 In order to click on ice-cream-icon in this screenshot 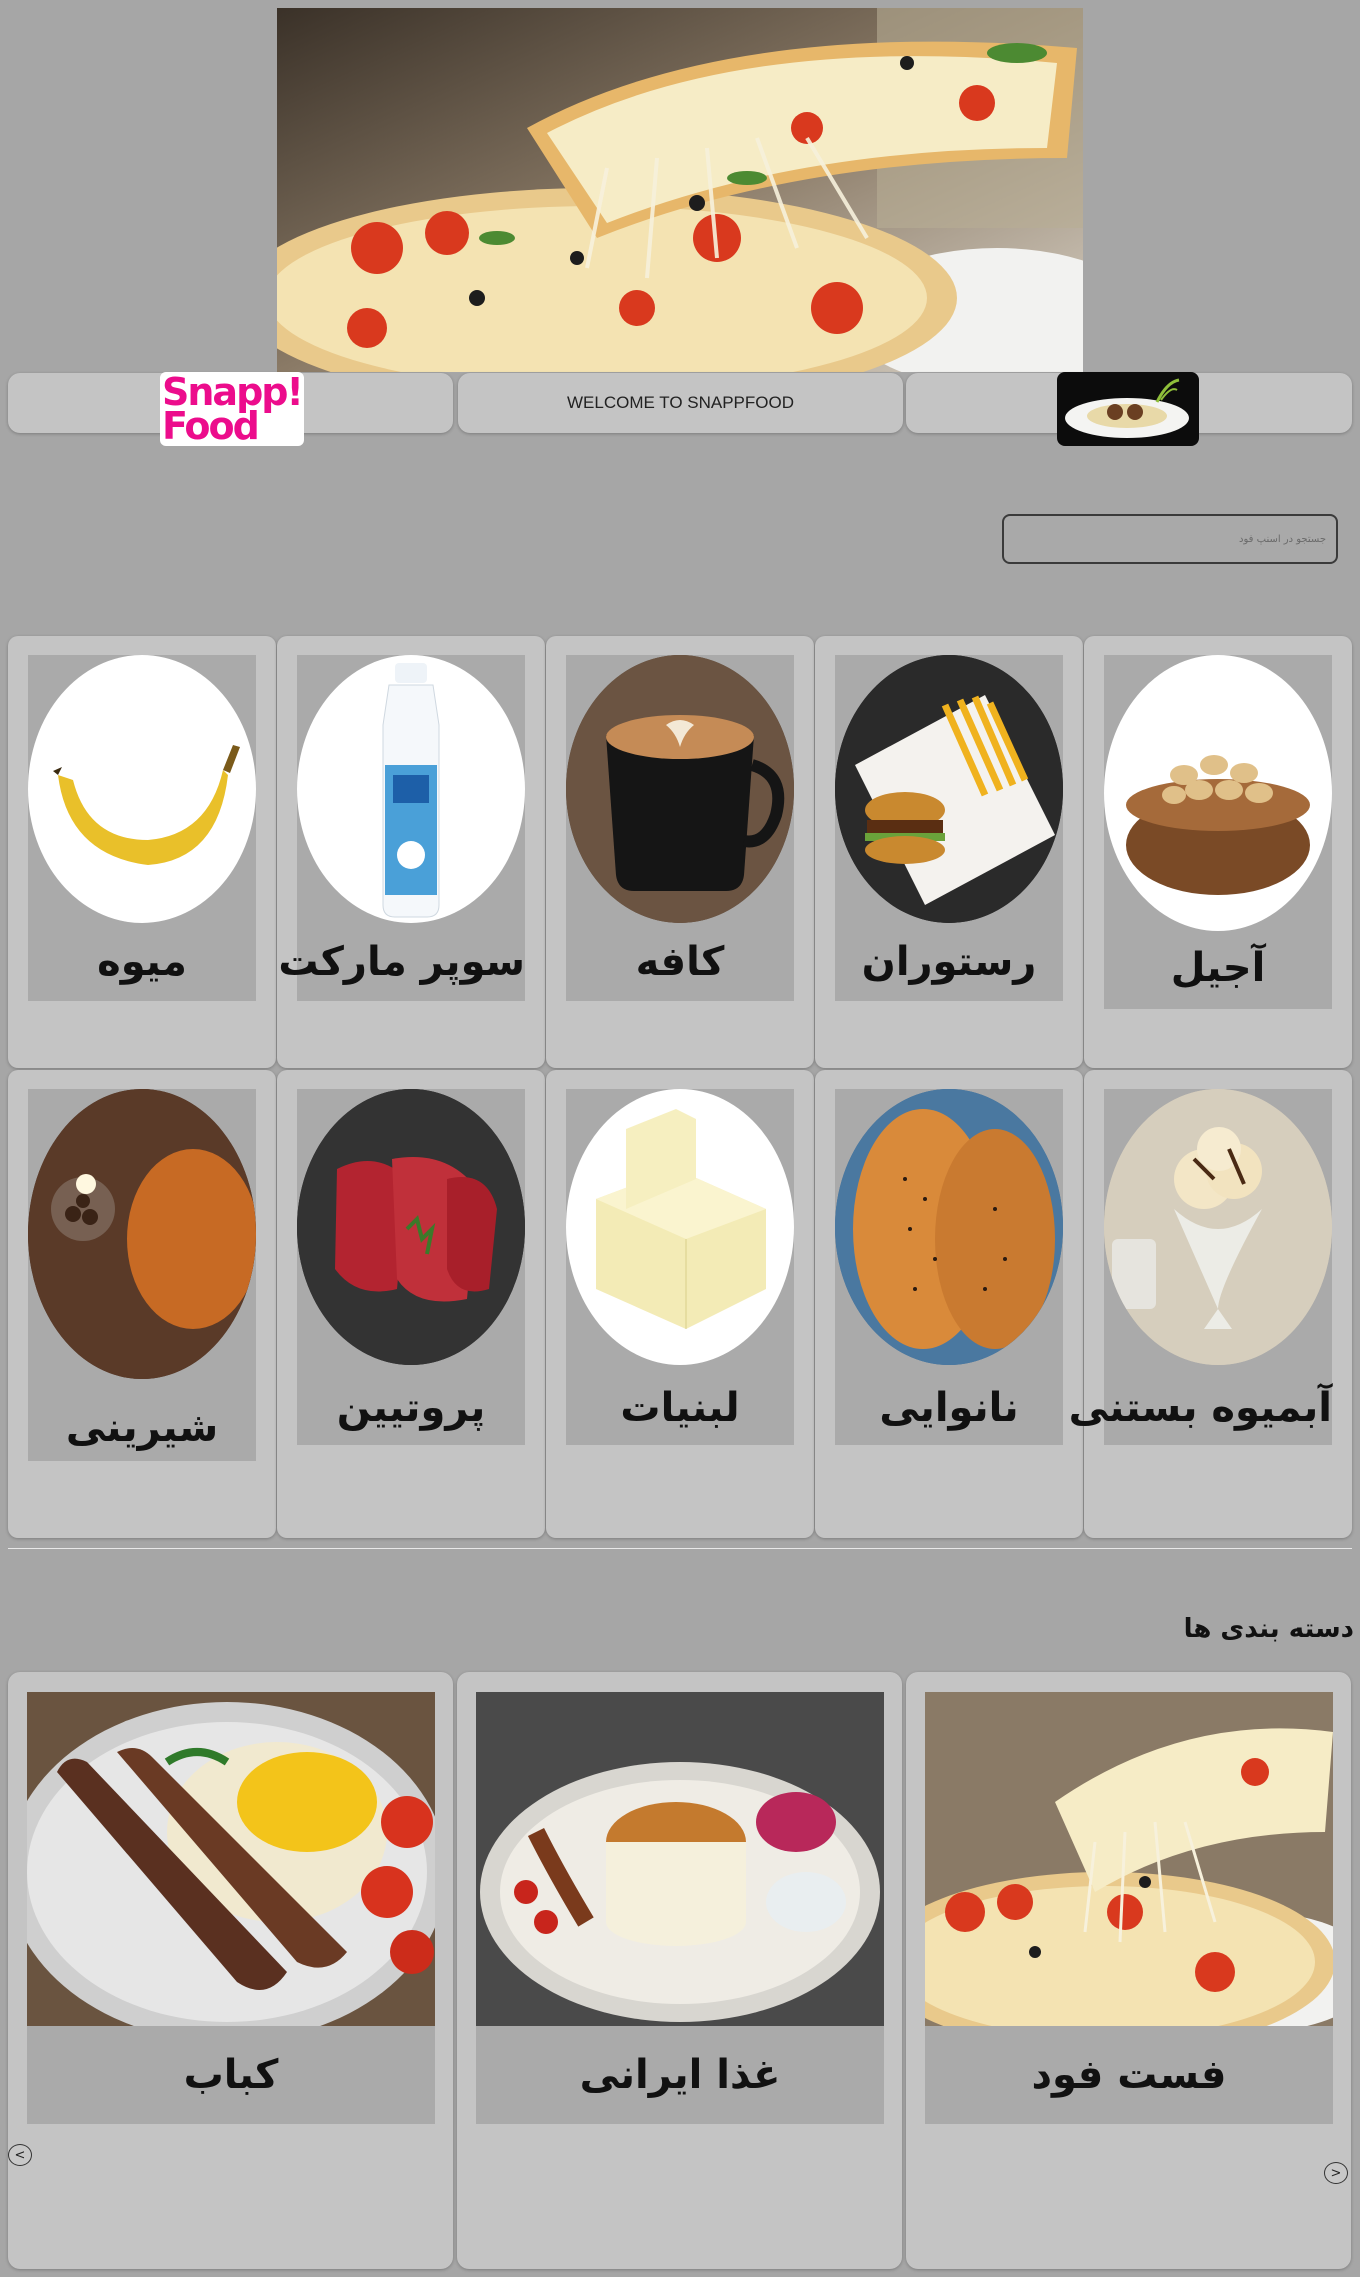, I will do `click(1218, 1227)`.